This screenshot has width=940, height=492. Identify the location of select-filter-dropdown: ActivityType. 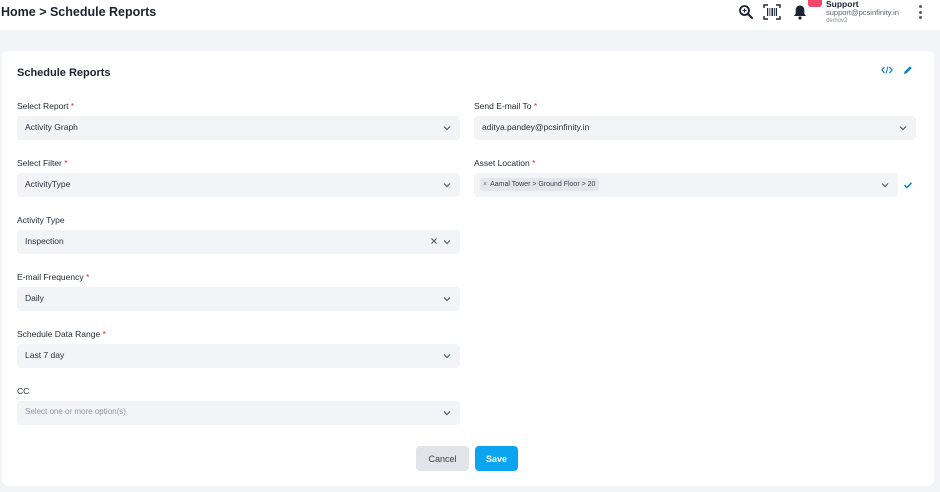
(238, 185).